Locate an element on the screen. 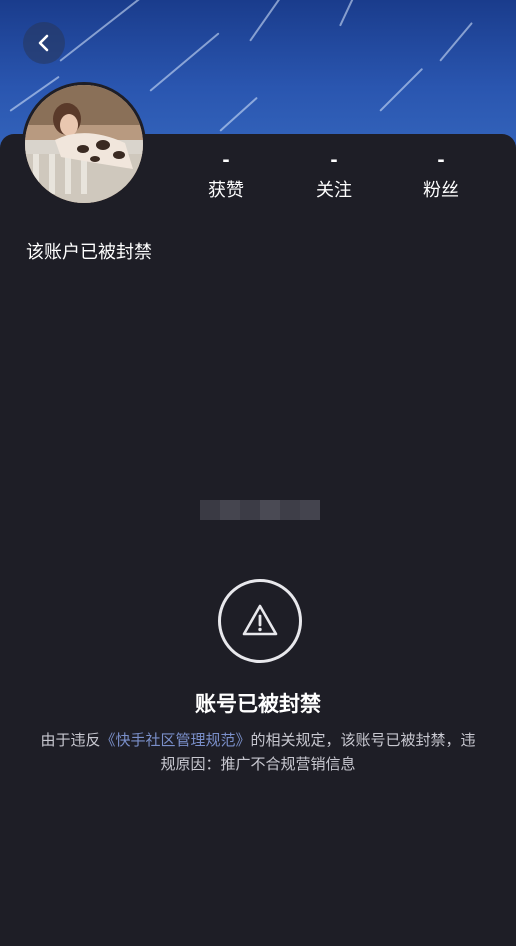 The image size is (516, 946). stat-following: - 关注 is located at coordinates (334, 176).